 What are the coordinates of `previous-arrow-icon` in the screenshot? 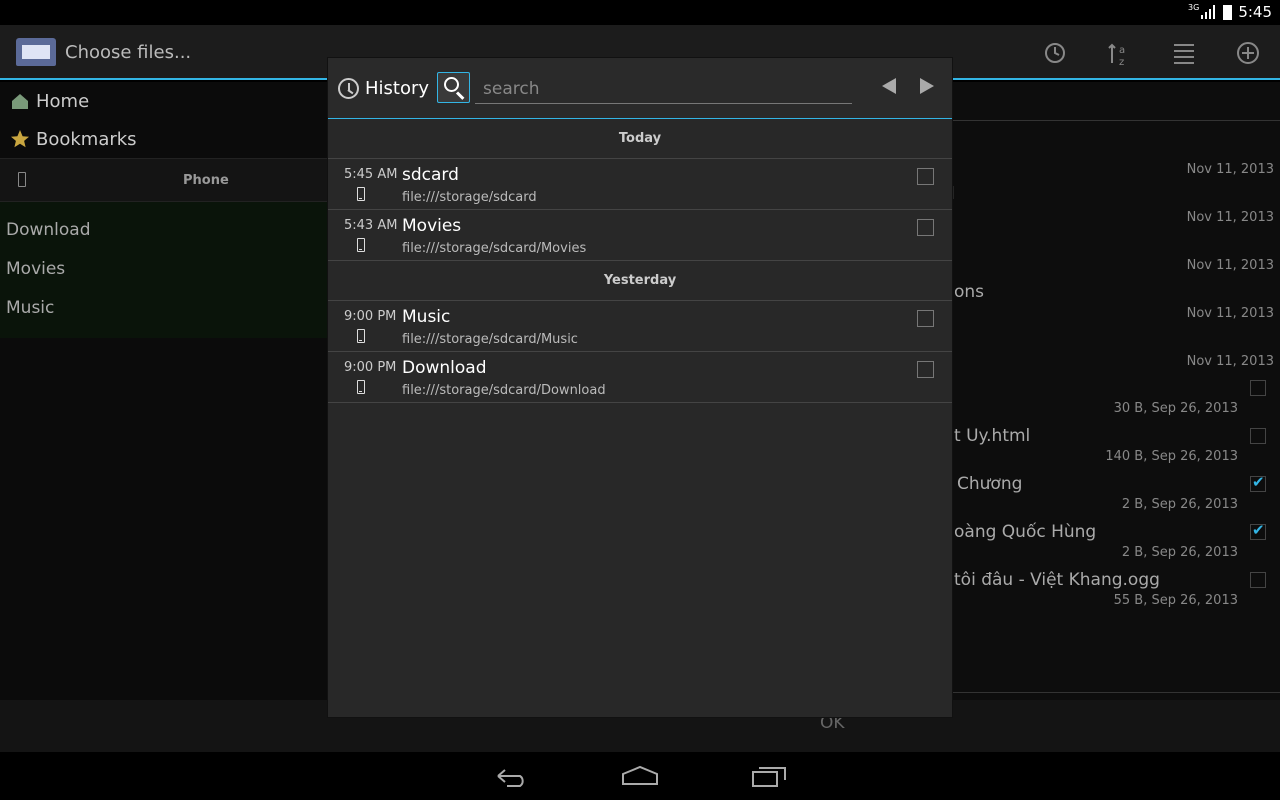 It's located at (889, 86).